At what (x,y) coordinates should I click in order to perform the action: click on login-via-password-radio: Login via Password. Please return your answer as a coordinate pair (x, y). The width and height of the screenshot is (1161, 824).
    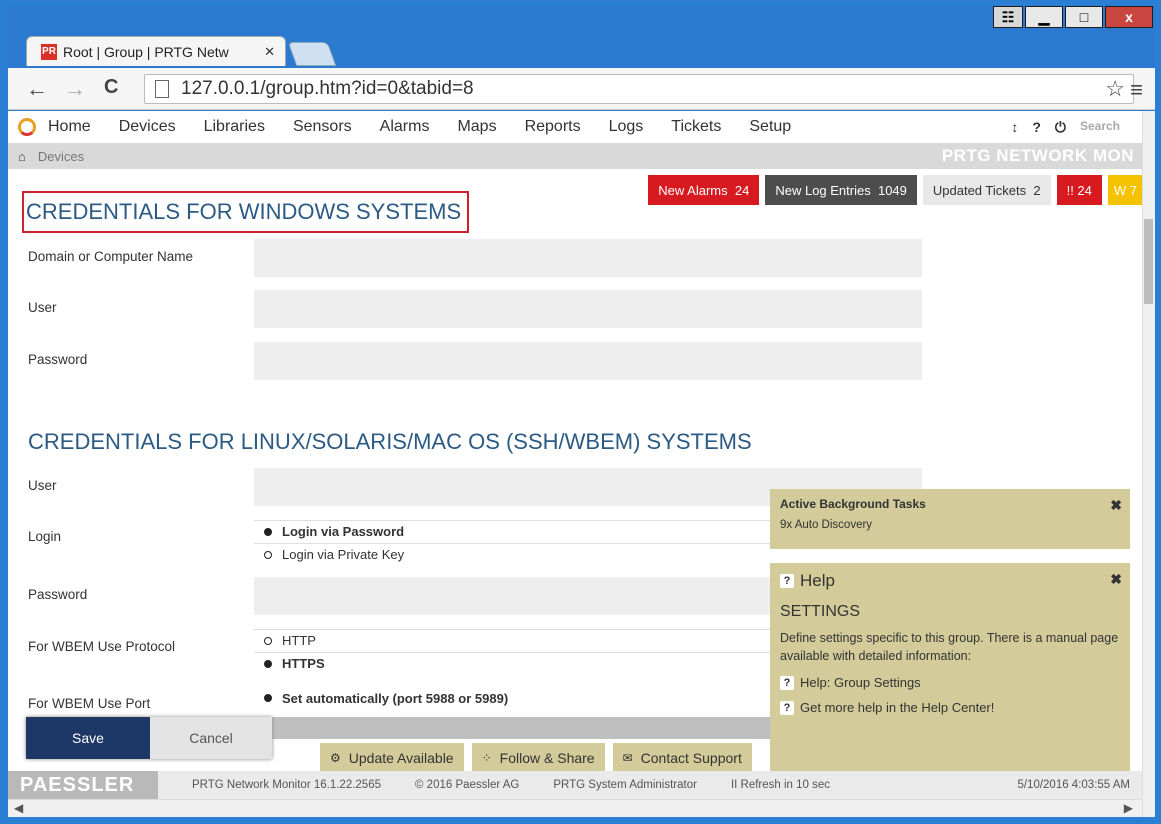
    Looking at the image, I should click on (514, 531).